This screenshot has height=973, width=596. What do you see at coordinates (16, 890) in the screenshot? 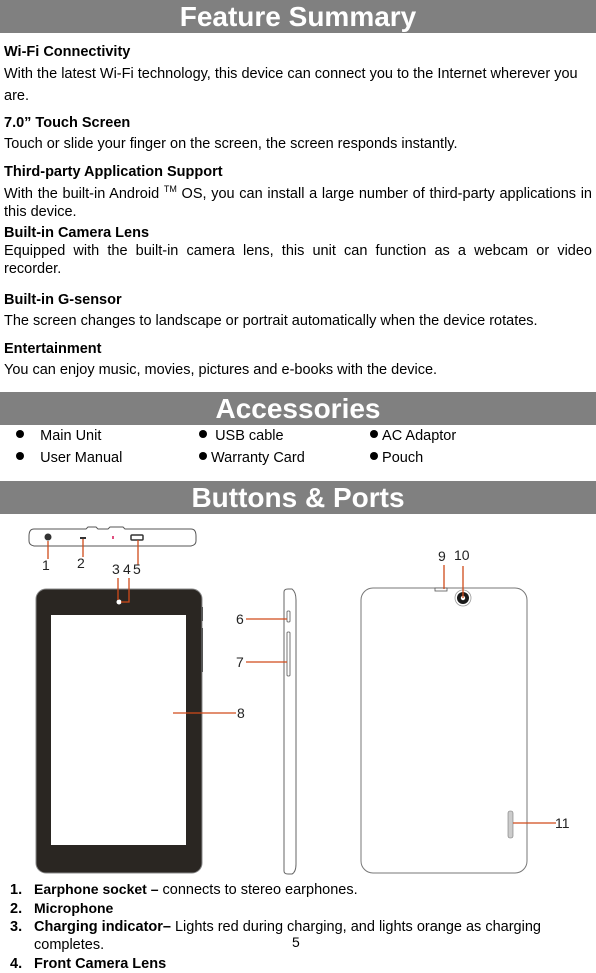
I see `list-number: 1.` at bounding box center [16, 890].